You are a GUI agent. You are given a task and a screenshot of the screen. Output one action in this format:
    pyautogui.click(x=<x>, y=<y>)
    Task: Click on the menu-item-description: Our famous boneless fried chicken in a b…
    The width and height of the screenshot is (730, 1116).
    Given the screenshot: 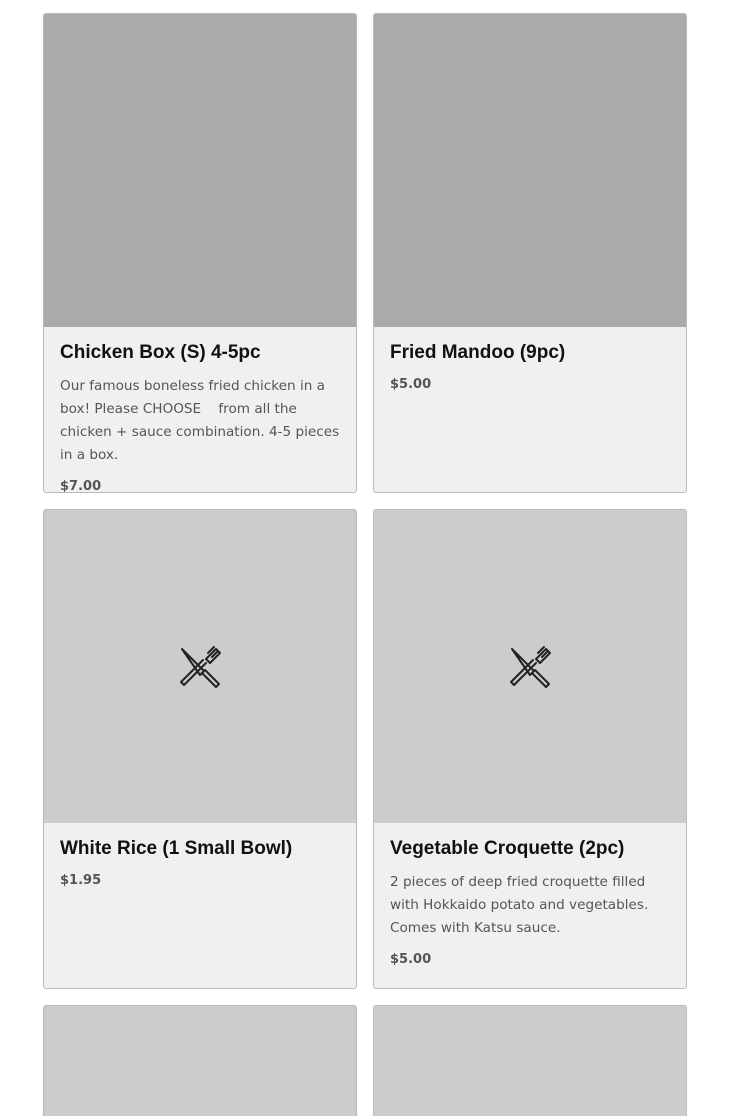 What is the action you would take?
    pyautogui.click(x=202, y=420)
    